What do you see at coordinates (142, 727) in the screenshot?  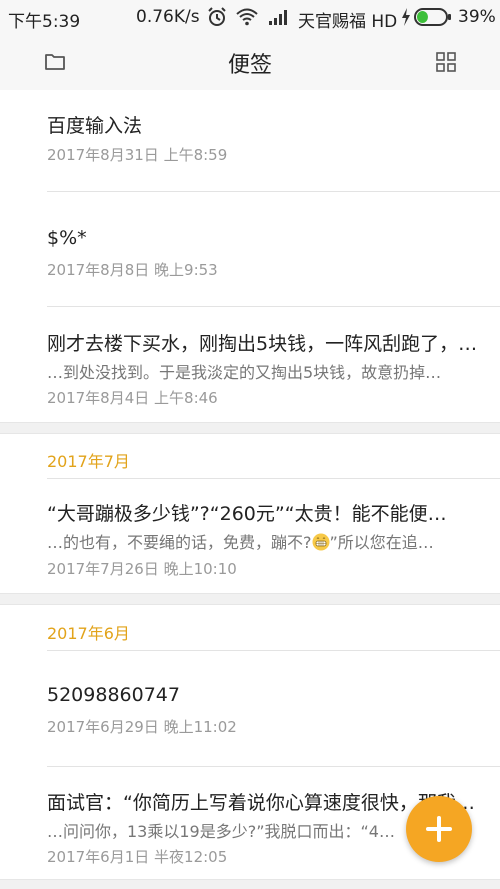 I see `note-date: 2017年6月29日 晚上11:02` at bounding box center [142, 727].